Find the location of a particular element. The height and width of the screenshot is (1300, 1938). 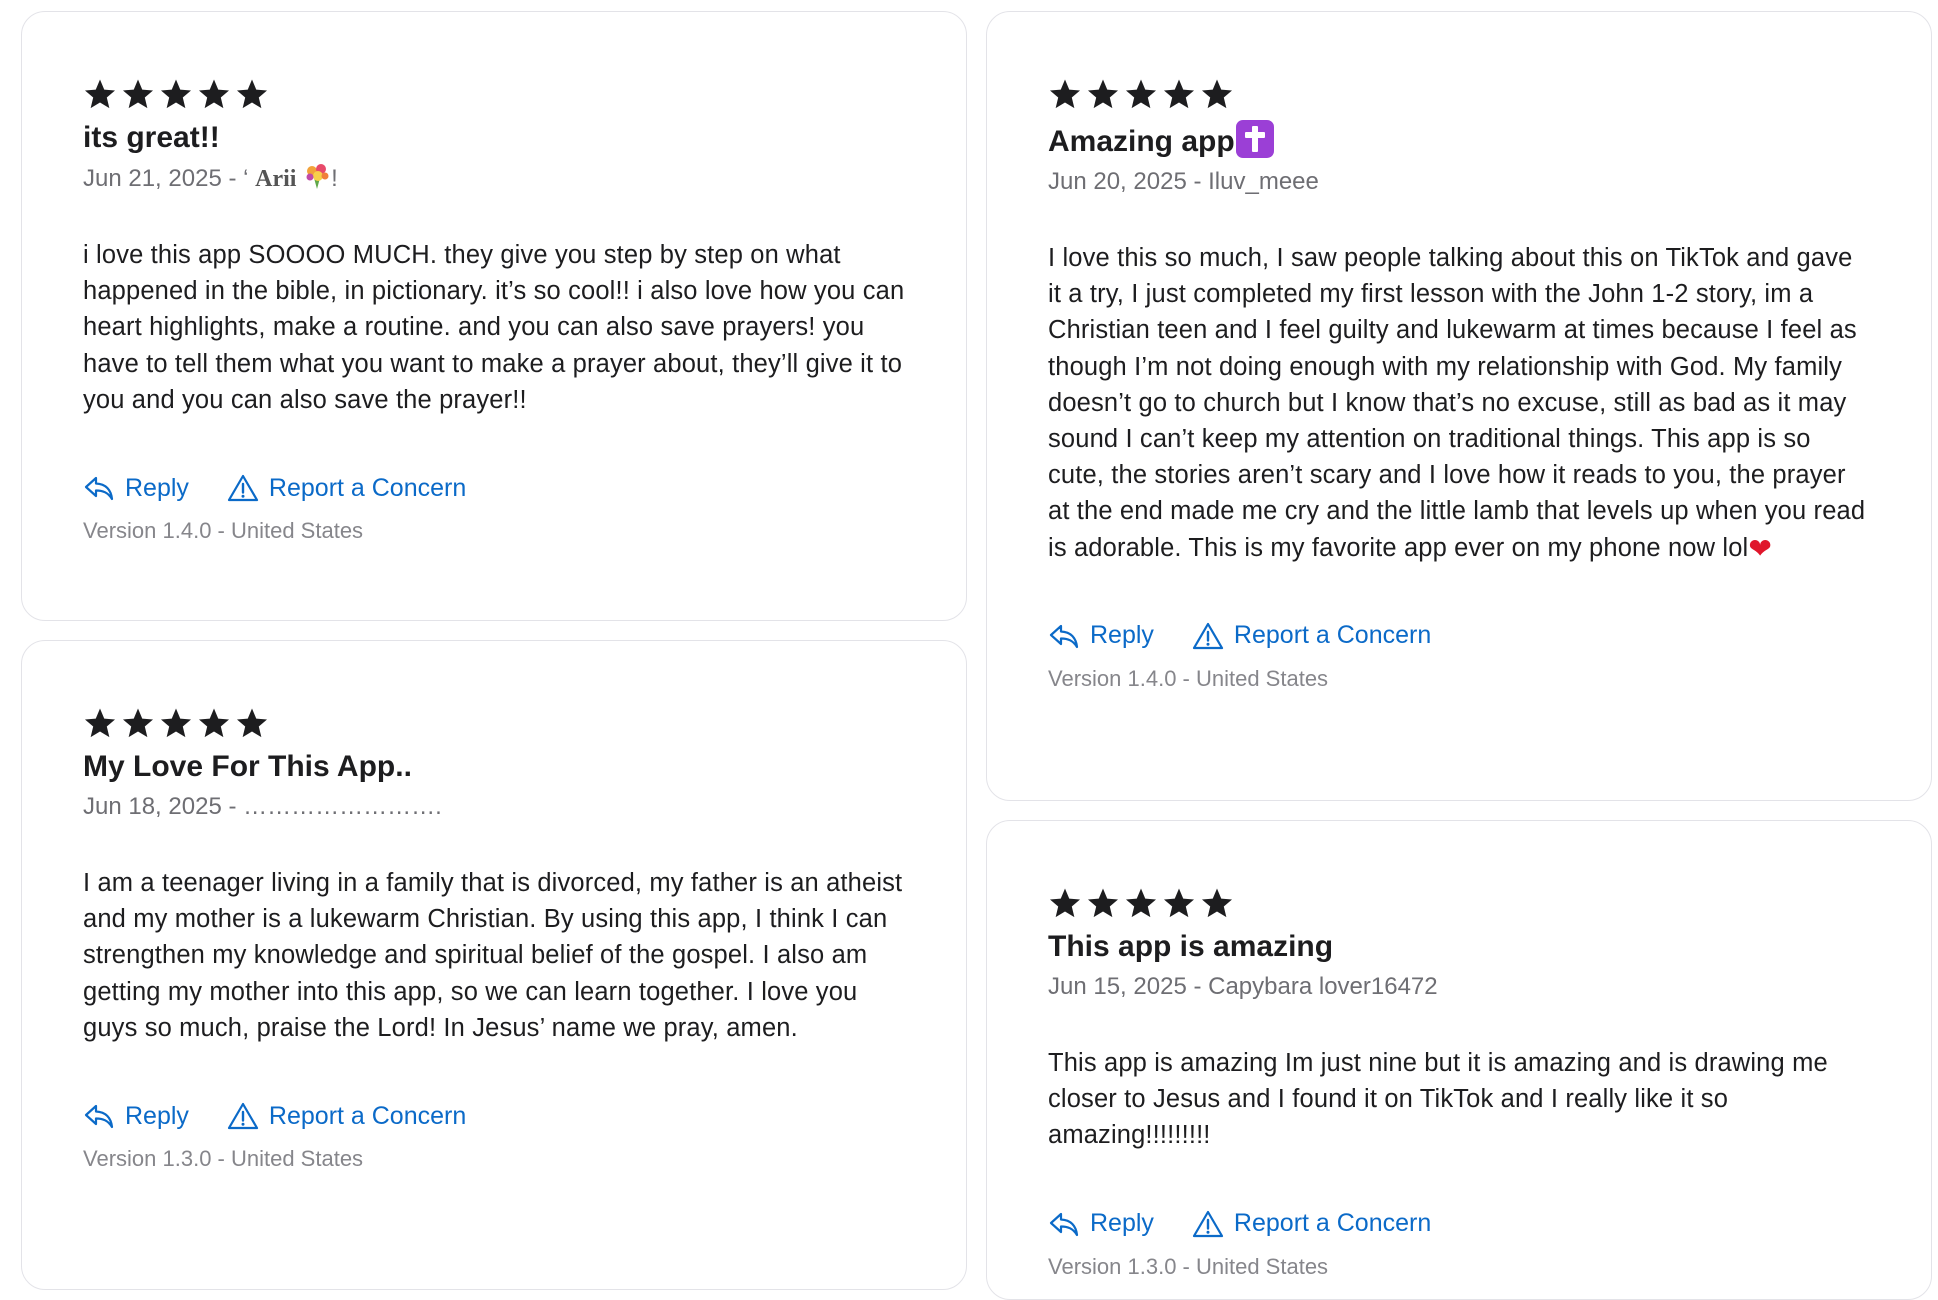

review-author: Iluv_meee is located at coordinates (1263, 181).